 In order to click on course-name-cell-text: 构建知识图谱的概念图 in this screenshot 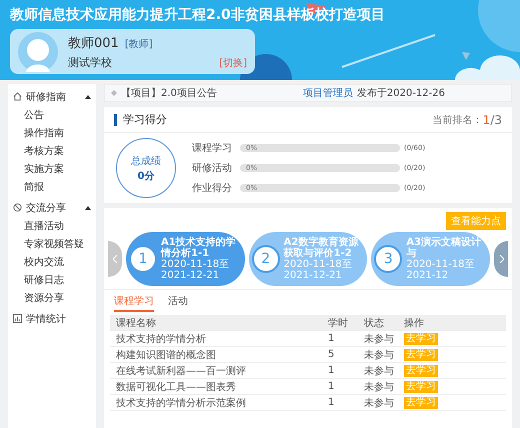, I will do `click(166, 355)`.